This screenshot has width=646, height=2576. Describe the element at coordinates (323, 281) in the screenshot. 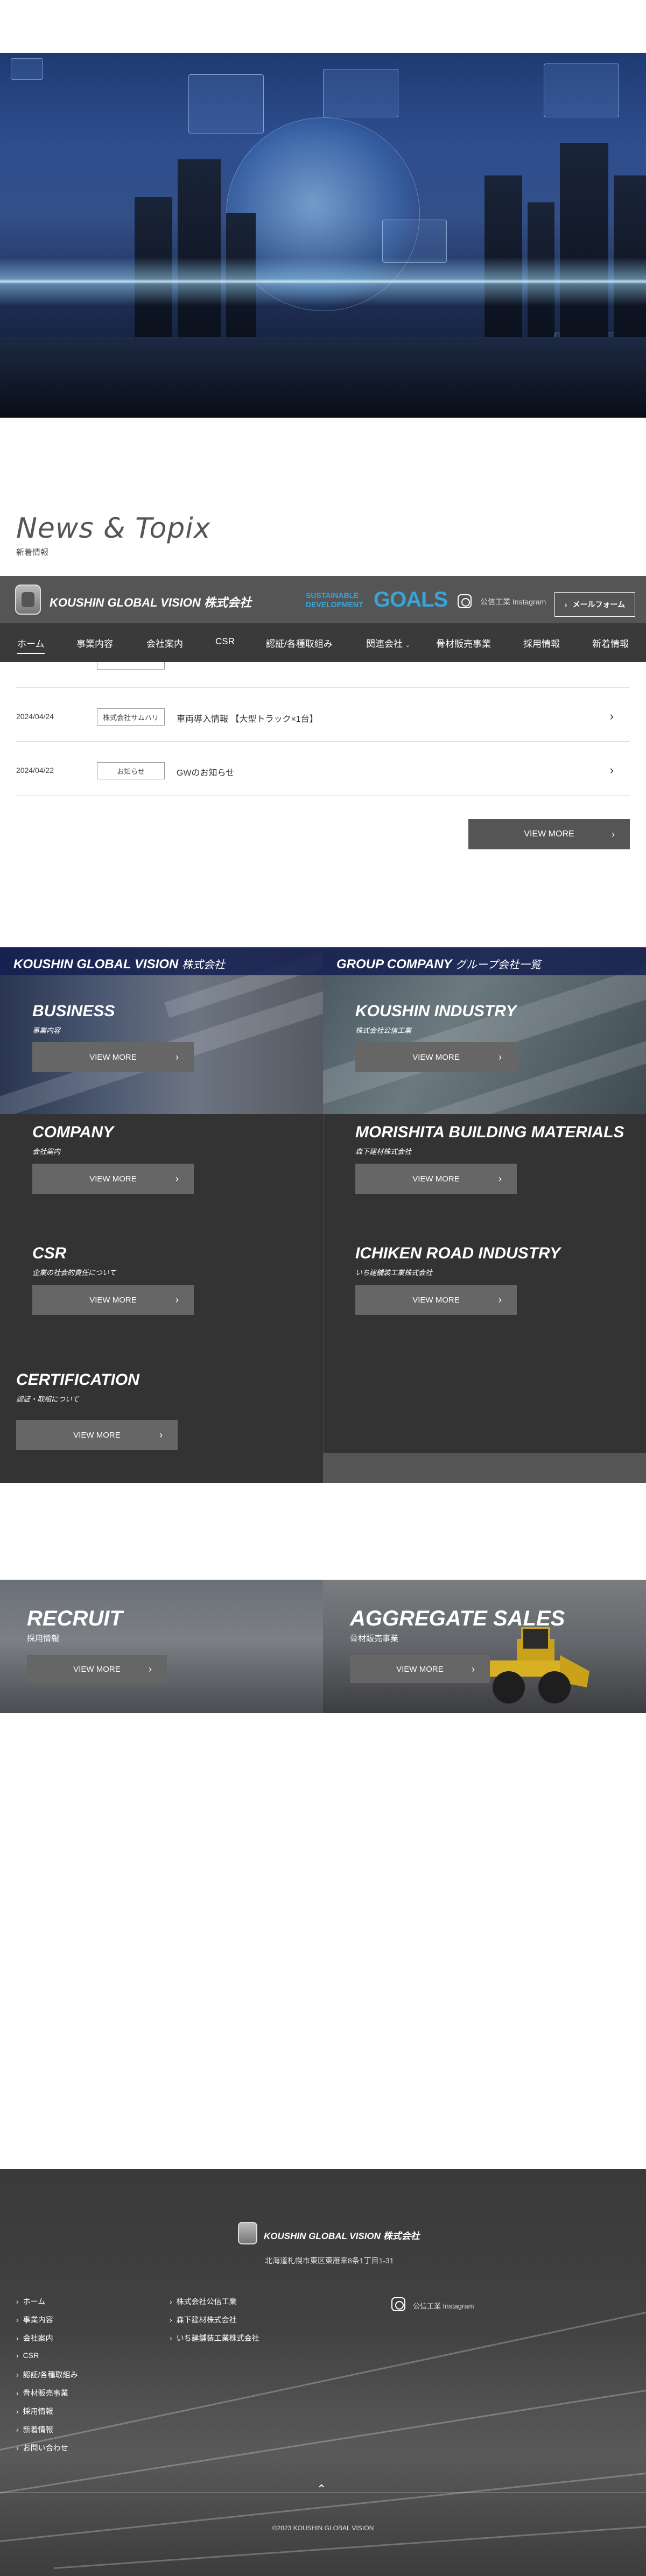

I see `light-band` at that location.